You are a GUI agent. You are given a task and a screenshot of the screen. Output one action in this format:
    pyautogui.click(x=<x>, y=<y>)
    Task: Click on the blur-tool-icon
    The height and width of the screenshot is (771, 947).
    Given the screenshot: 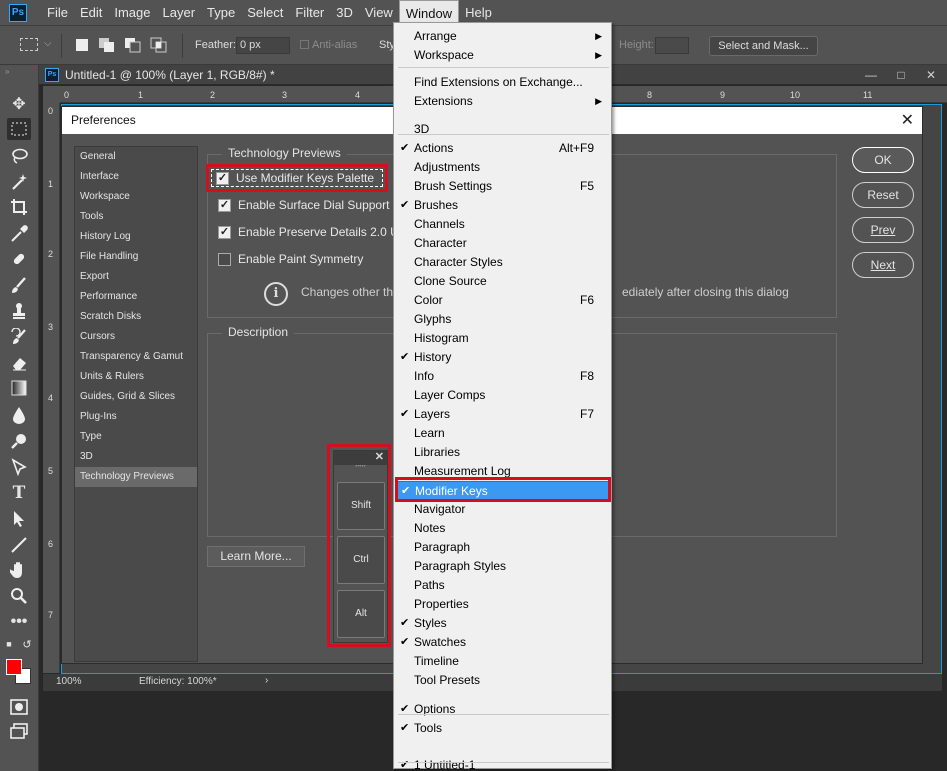 What is the action you would take?
    pyautogui.click(x=19, y=415)
    